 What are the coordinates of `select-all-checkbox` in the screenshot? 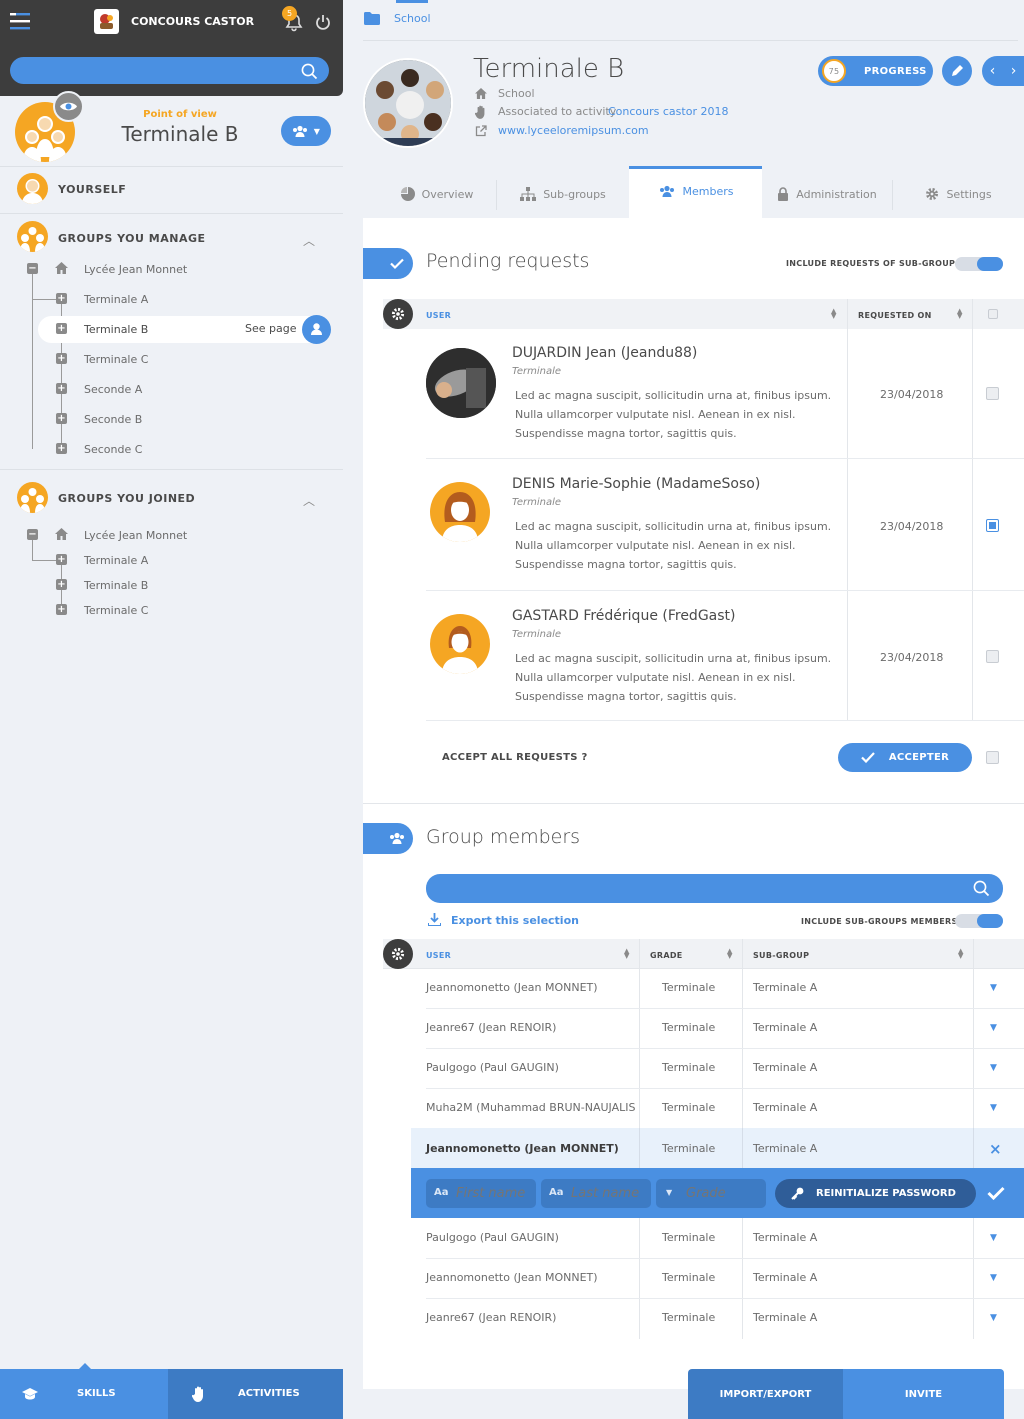 It's located at (993, 314).